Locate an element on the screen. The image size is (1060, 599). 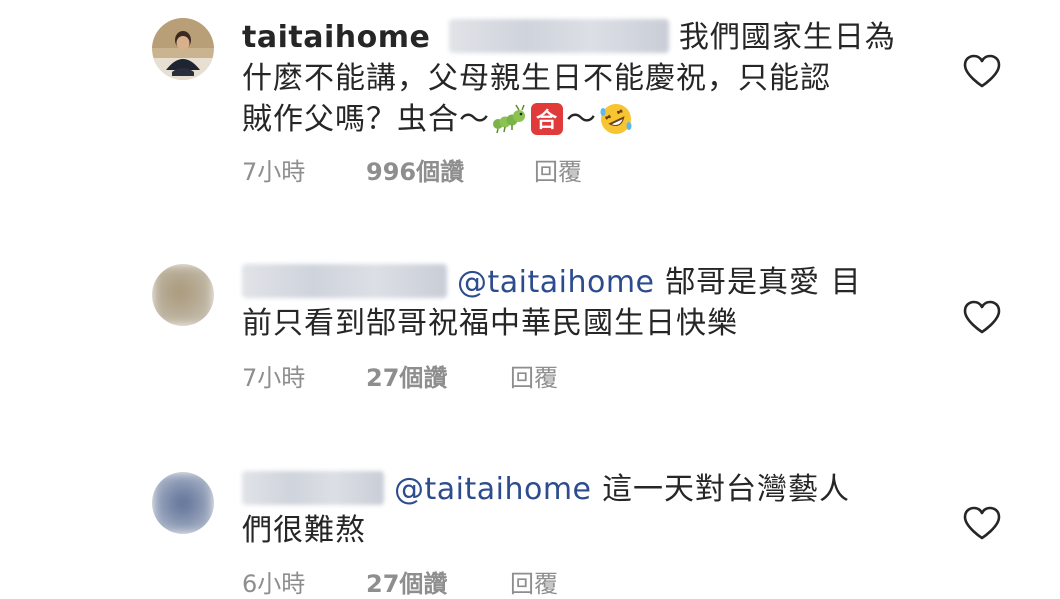
redacted-mention is located at coordinates (558, 36).